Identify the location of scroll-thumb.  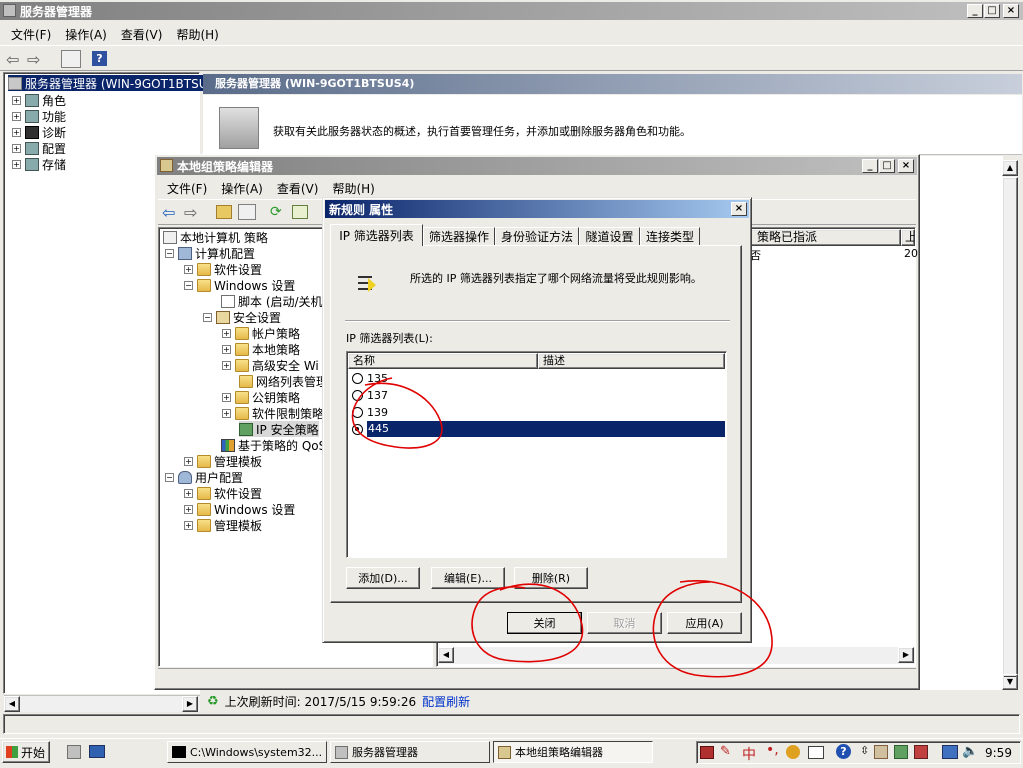
(1010, 427).